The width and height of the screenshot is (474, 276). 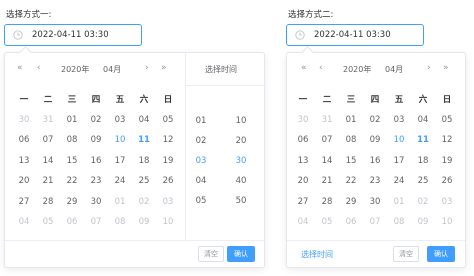 I want to click on day-cell: 13, so click(x=24, y=161).